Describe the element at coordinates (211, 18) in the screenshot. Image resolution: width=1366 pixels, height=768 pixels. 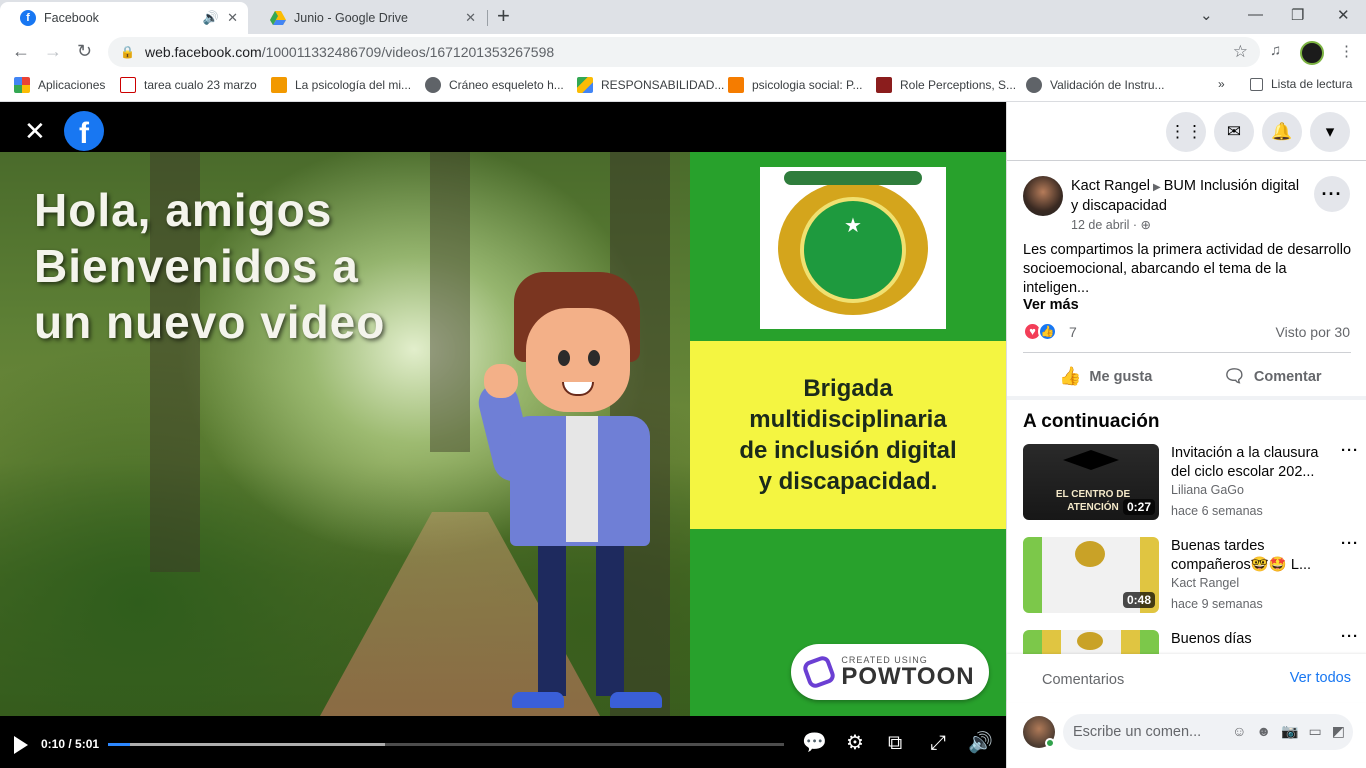
I see `speaker-icon: 🔊` at that location.